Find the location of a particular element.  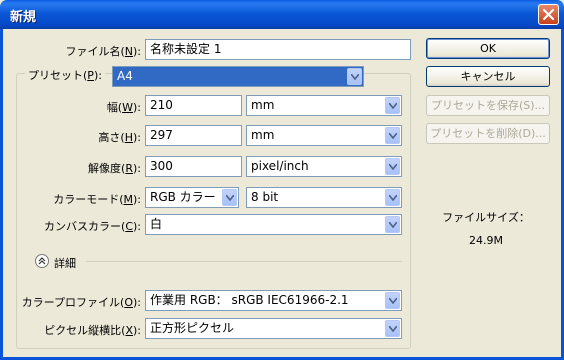

resolution-unit-dropdown-button is located at coordinates (392, 166).